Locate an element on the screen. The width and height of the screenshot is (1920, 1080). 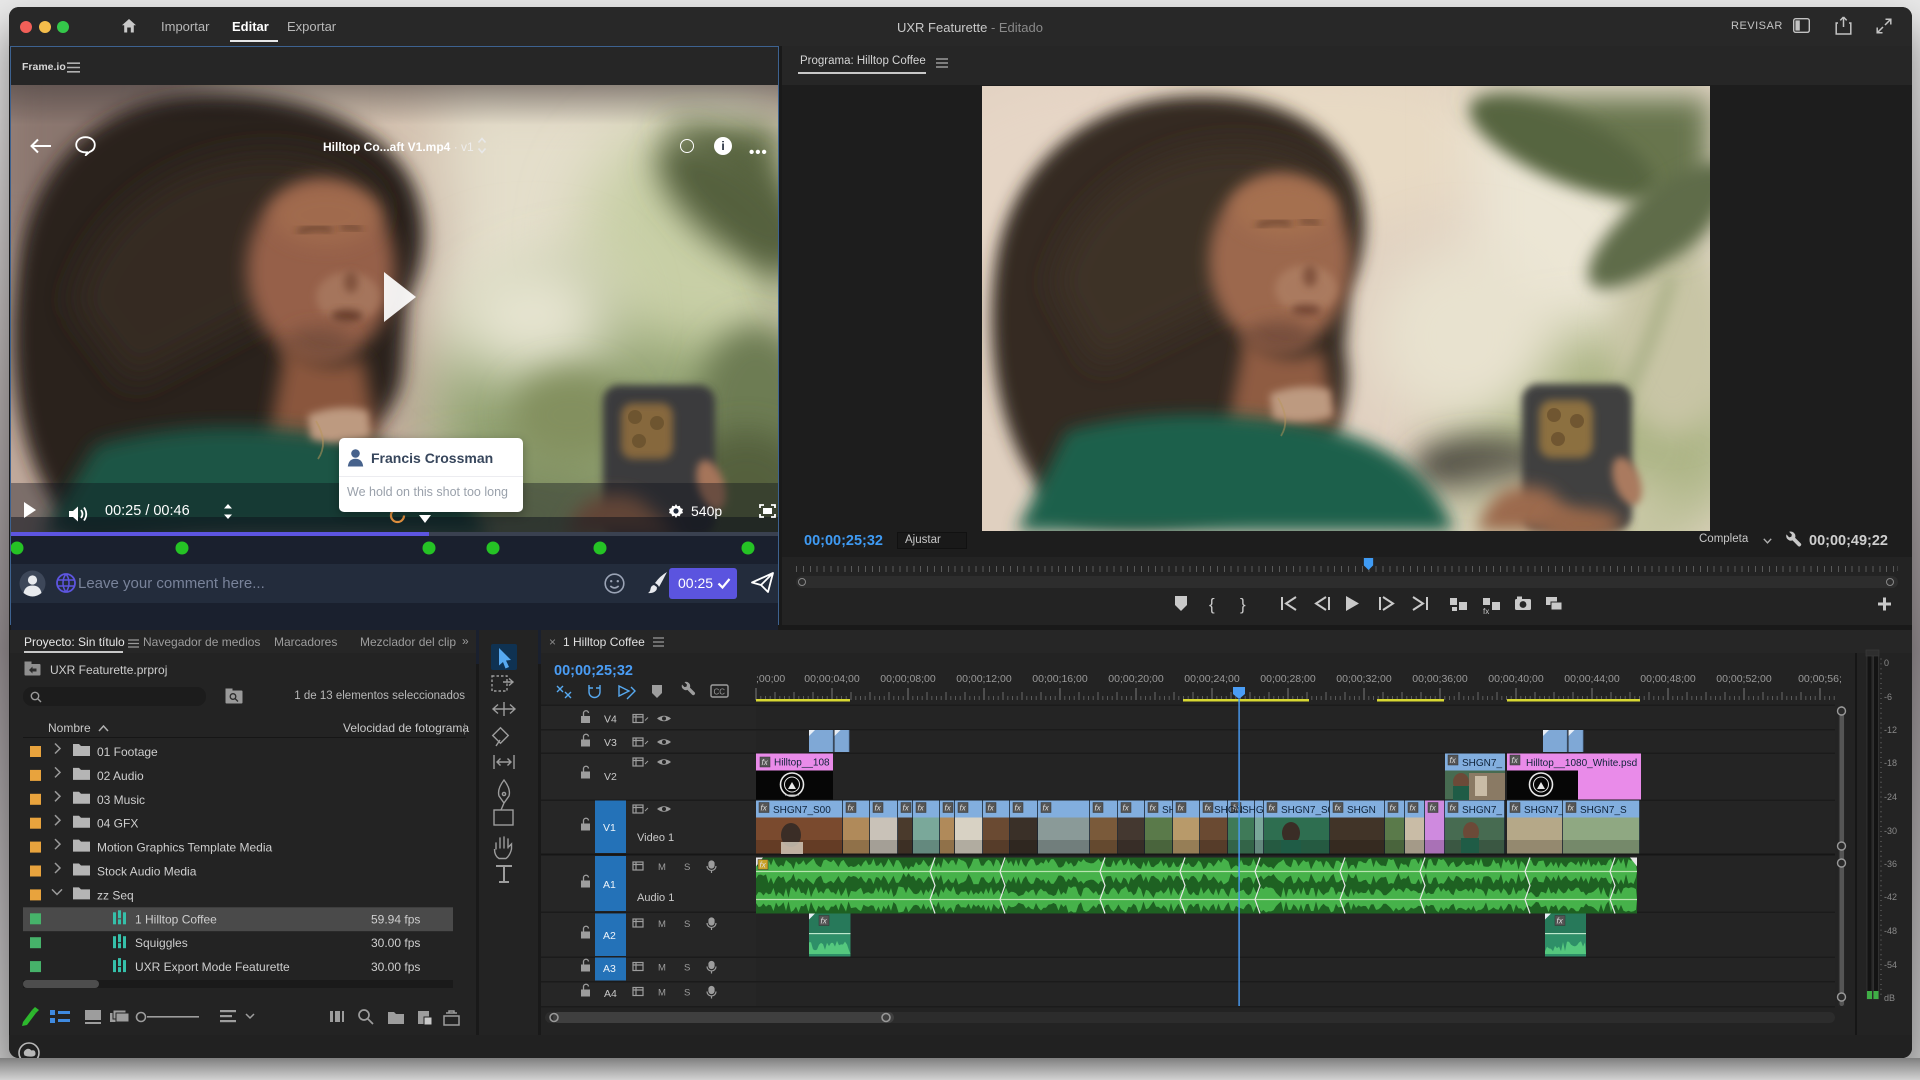
svg-text: SHG is located at coordinates (1253, 810).